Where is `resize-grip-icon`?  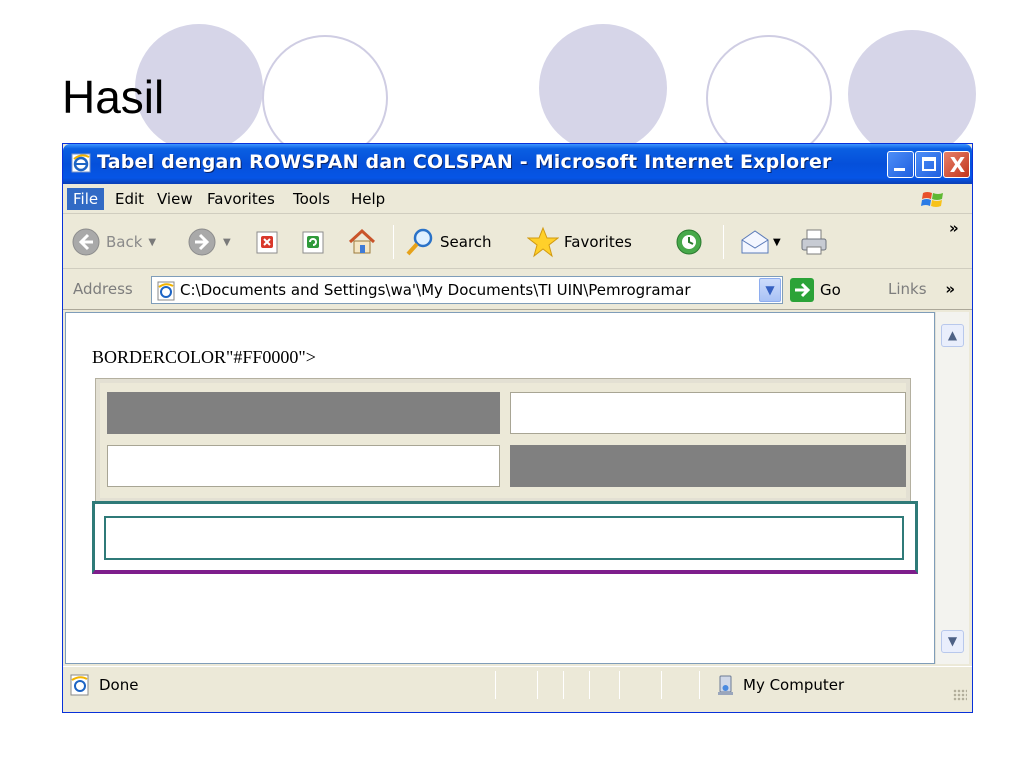 resize-grip-icon is located at coordinates (960, 695).